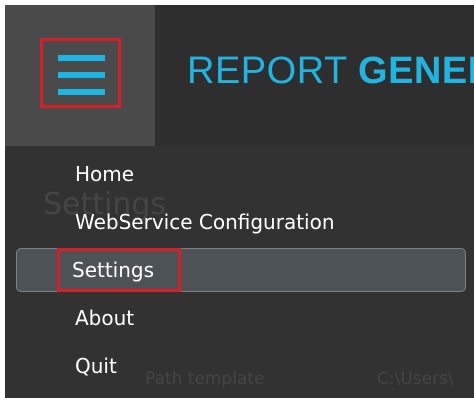 The height and width of the screenshot is (398, 474). What do you see at coordinates (119, 270) in the screenshot?
I see `annotation-highlight-box` at bounding box center [119, 270].